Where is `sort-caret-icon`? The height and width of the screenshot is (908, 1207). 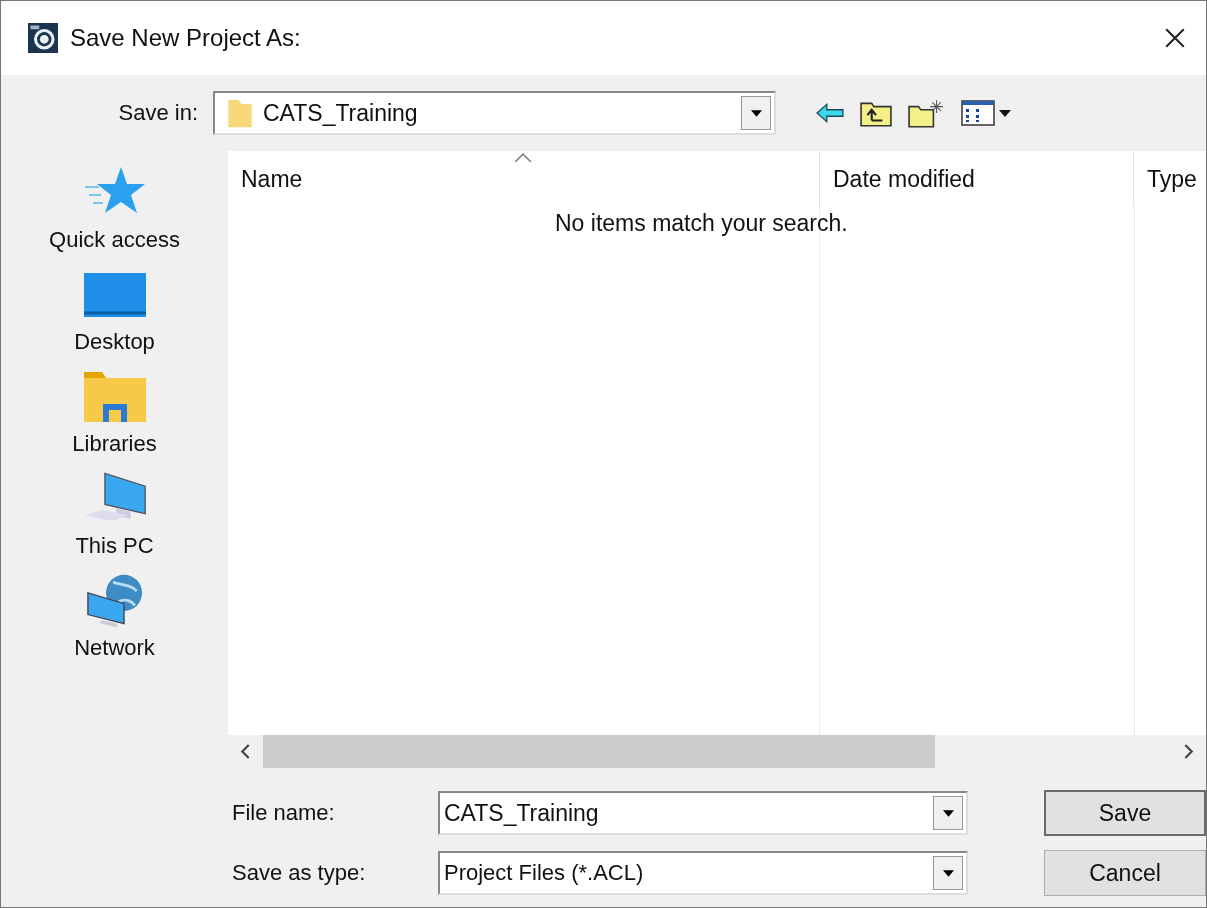 sort-caret-icon is located at coordinates (523, 158).